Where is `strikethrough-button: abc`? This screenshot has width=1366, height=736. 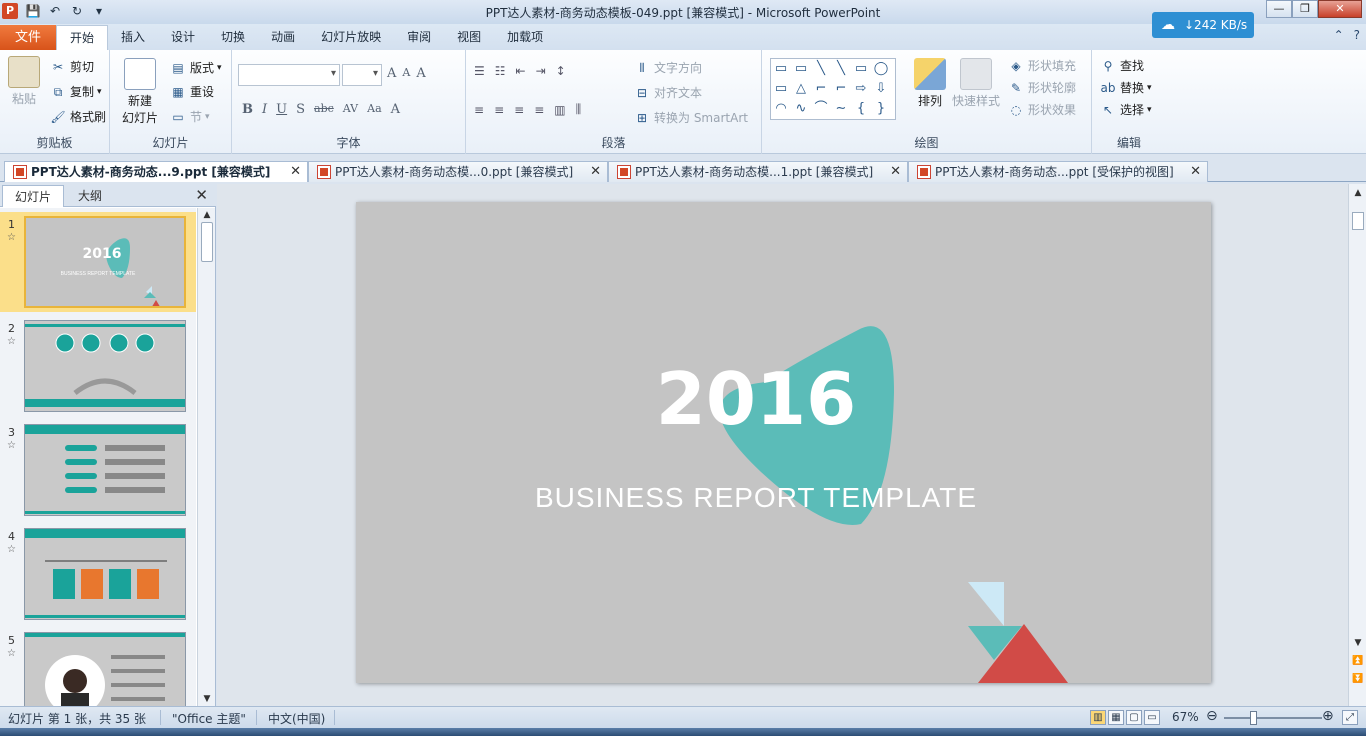 strikethrough-button: abc is located at coordinates (324, 109).